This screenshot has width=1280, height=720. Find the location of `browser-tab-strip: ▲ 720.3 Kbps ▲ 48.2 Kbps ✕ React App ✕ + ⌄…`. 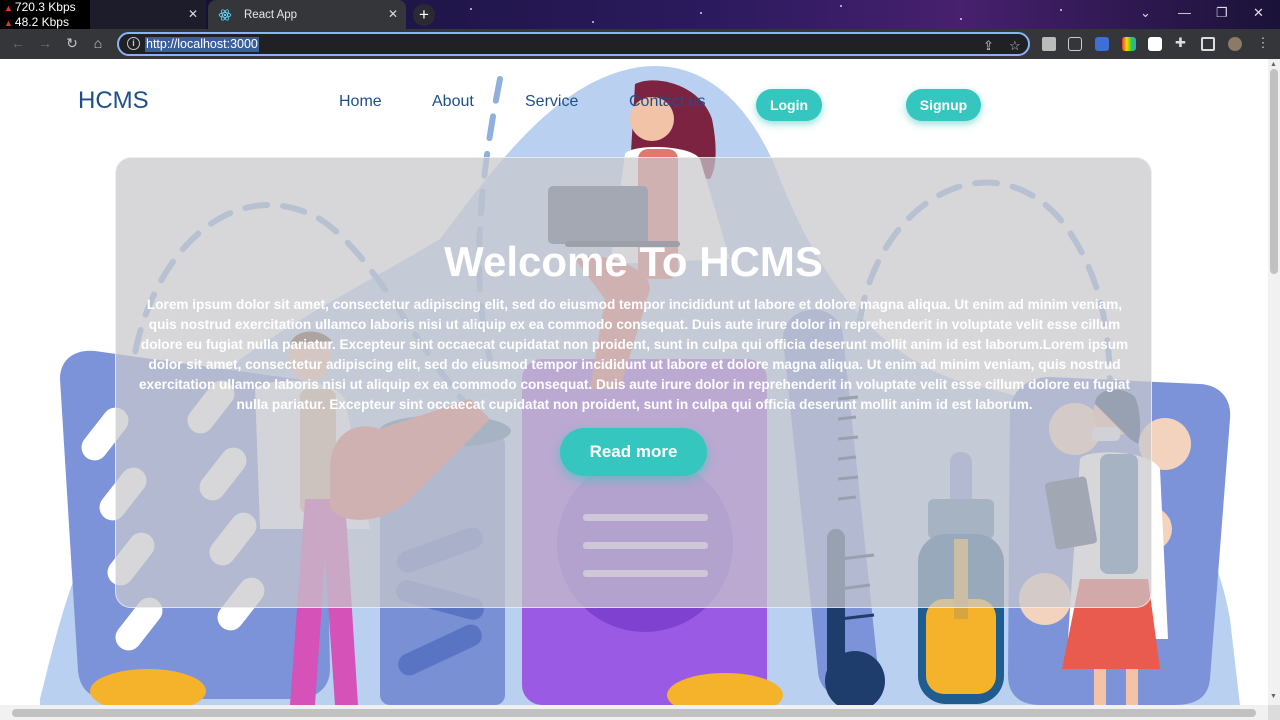

browser-tab-strip: ▲ 720.3 Kbps ▲ 48.2 Kbps ✕ React App ✕ + ⌄… is located at coordinates (640, 14).